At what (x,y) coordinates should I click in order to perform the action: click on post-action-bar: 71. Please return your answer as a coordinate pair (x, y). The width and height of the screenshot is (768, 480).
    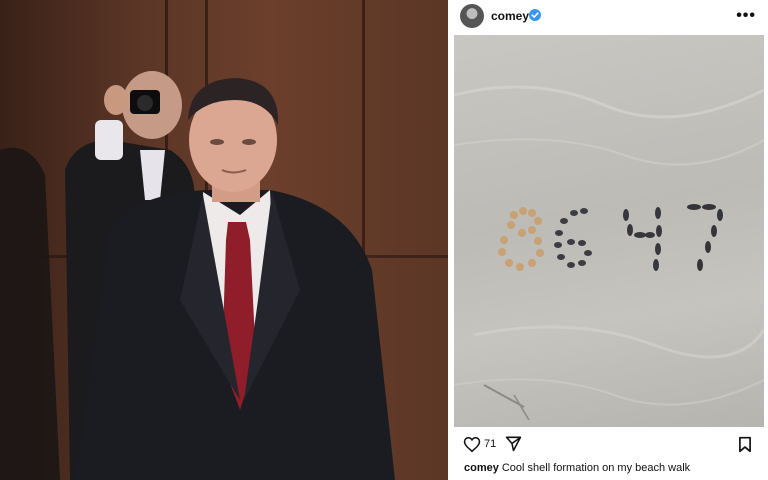
    Looking at the image, I should click on (608, 444).